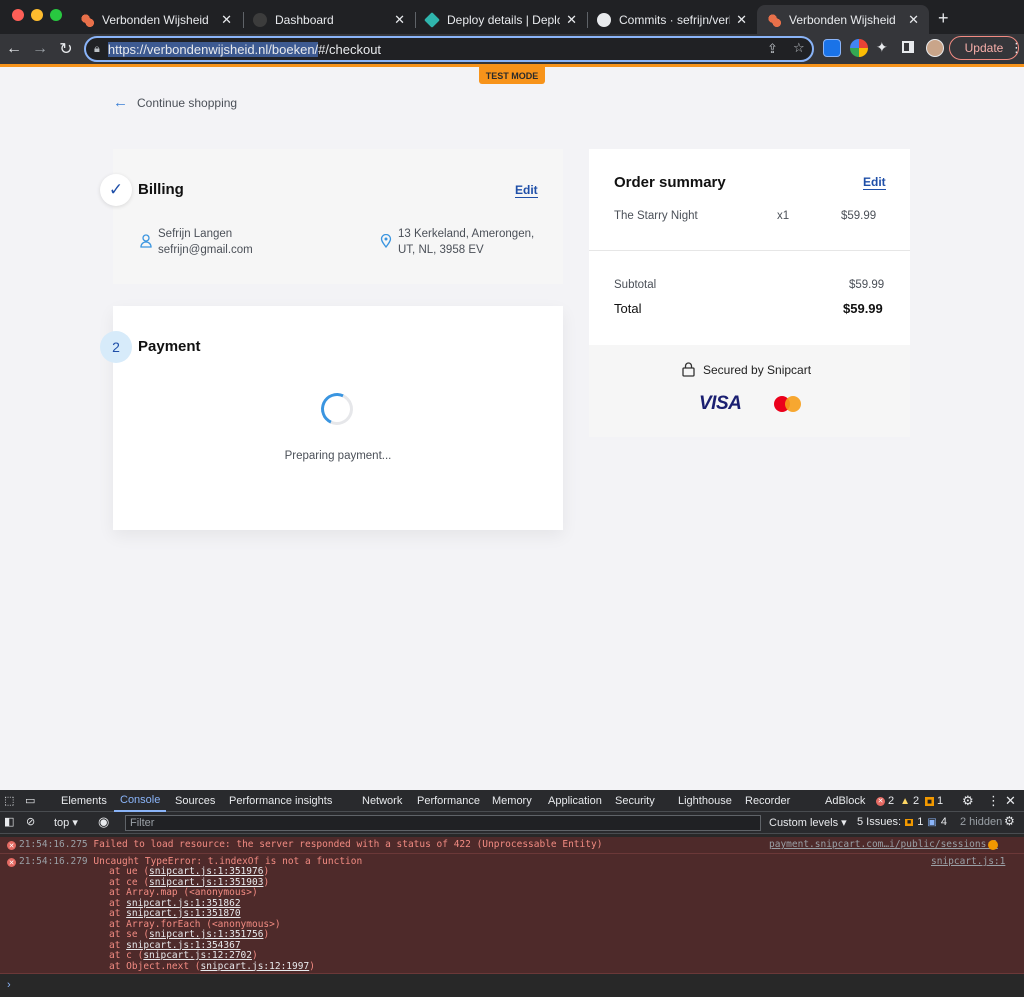 The width and height of the screenshot is (1024, 997). What do you see at coordinates (859, 216) in the screenshot?
I see `item-price: $59.99` at bounding box center [859, 216].